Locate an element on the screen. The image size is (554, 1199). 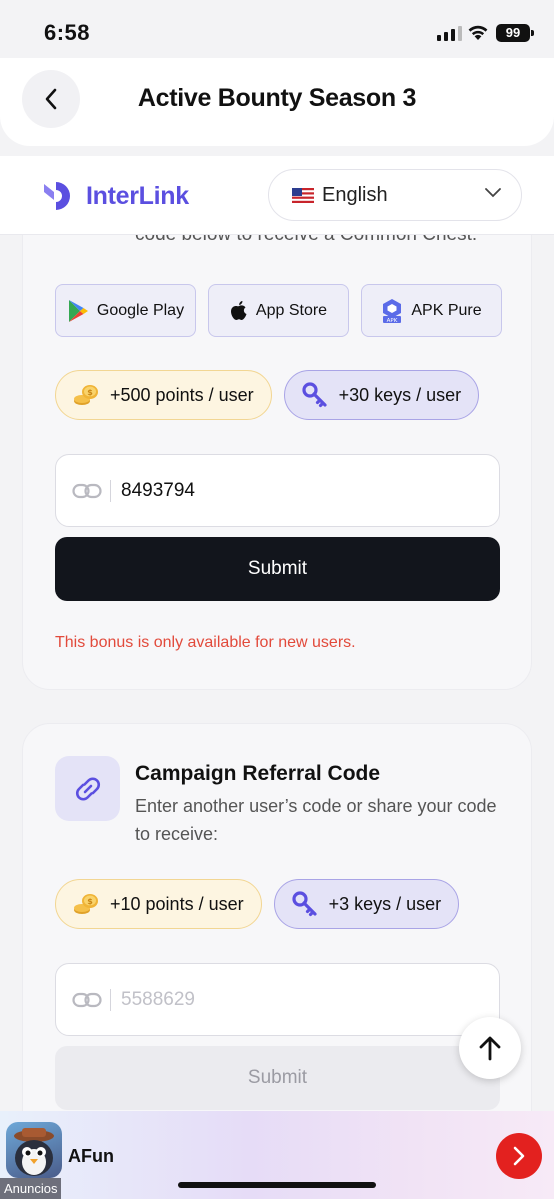
keys-reward-pill: +30 keys / user is located at coordinates (381, 395).